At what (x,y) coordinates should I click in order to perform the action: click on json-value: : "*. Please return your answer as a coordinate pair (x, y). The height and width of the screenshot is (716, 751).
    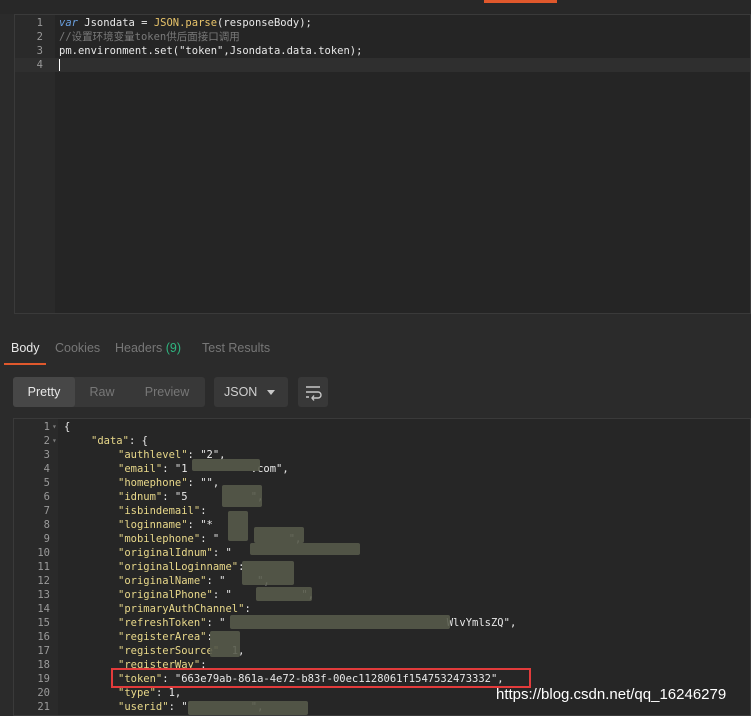
    Looking at the image, I should click on (200, 525).